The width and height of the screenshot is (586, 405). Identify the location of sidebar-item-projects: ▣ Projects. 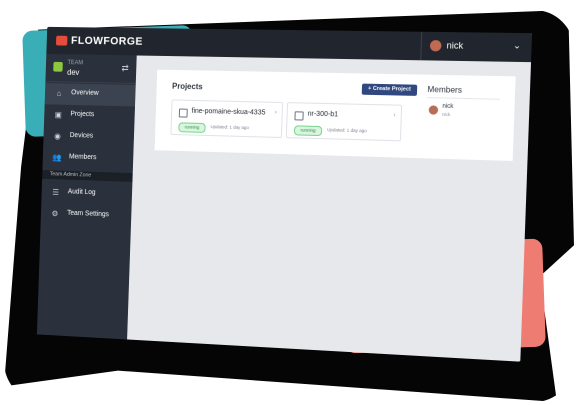
(89, 116).